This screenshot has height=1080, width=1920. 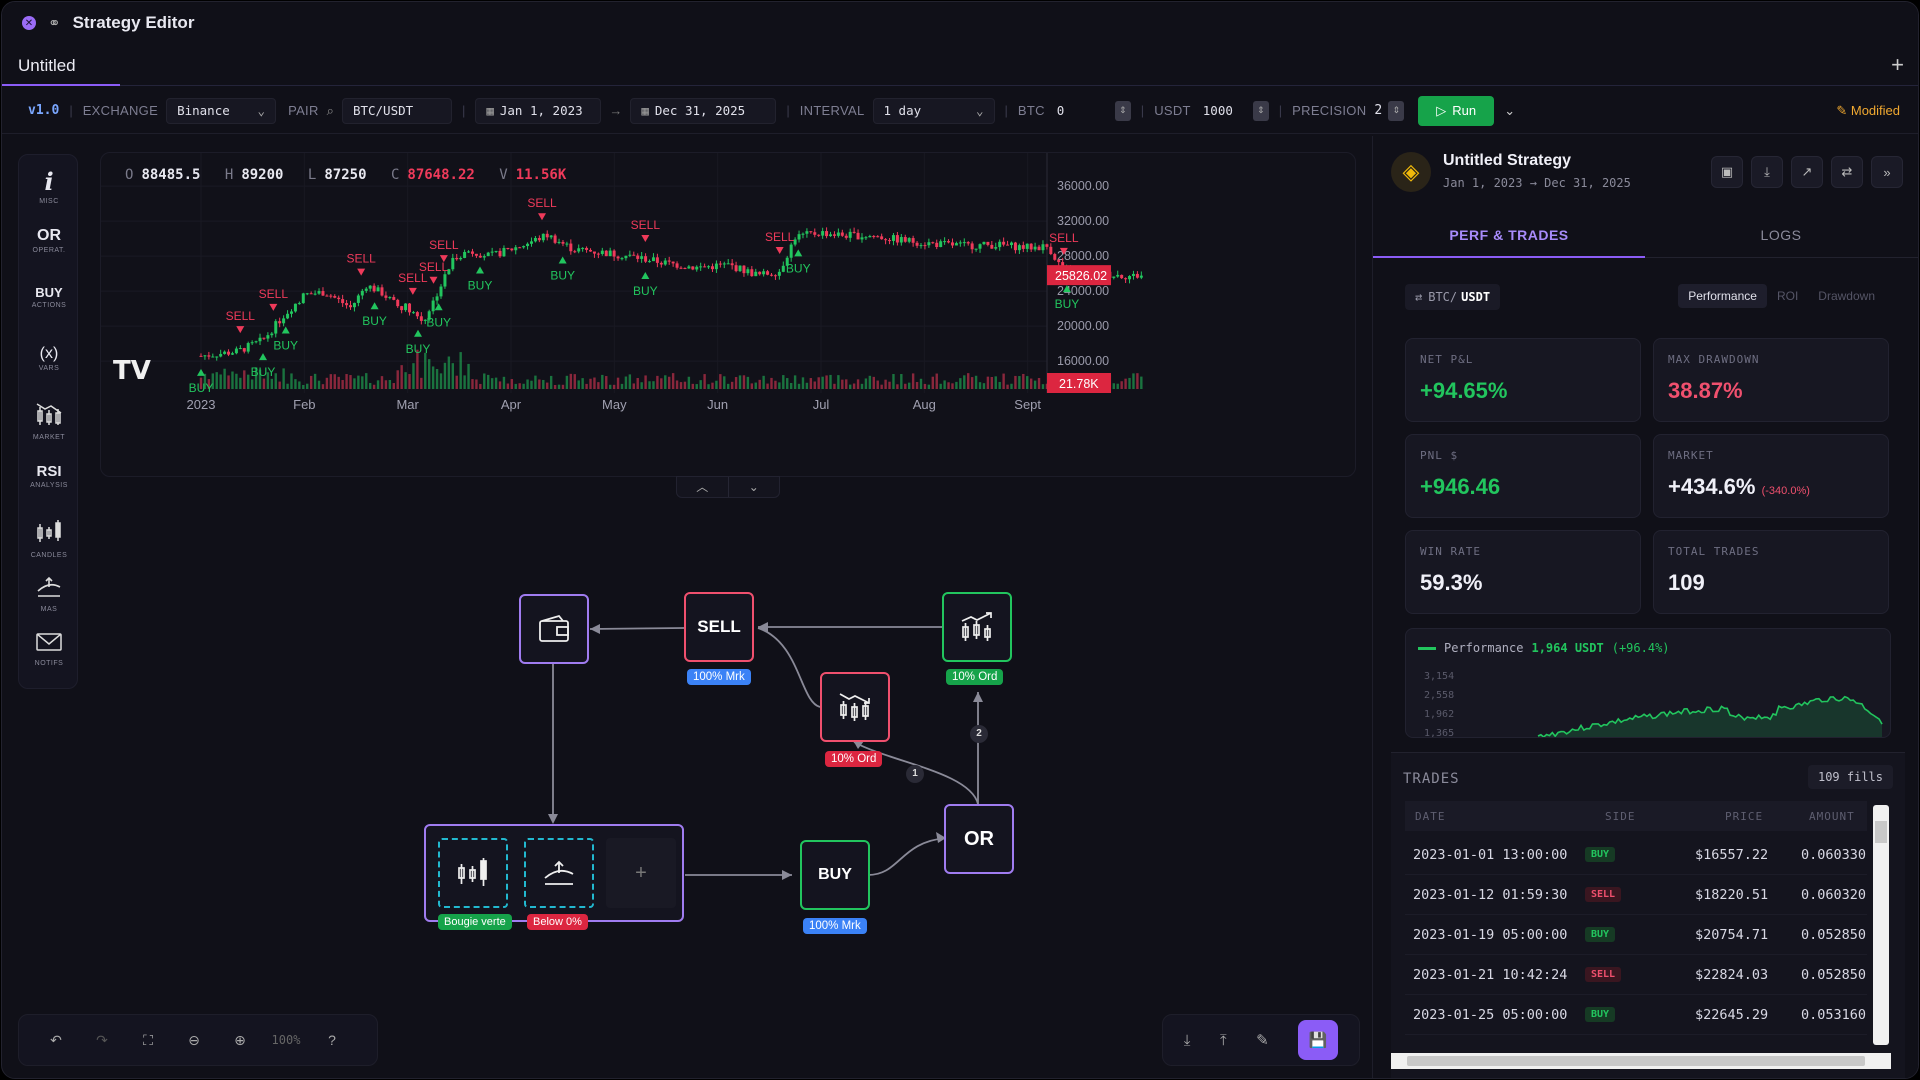 What do you see at coordinates (480, 286) in the screenshot?
I see `buy-signal-label: BUY` at bounding box center [480, 286].